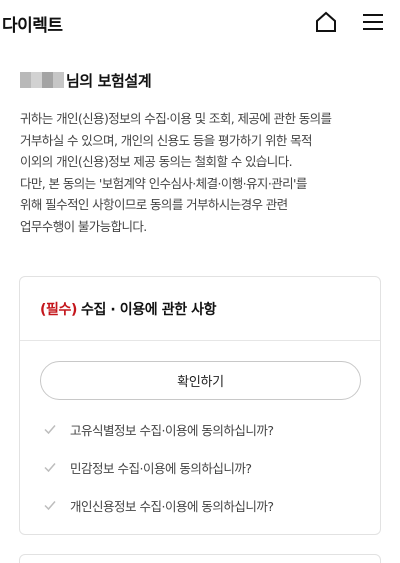  What do you see at coordinates (32, 26) in the screenshot?
I see `page-title: 다이렉트` at bounding box center [32, 26].